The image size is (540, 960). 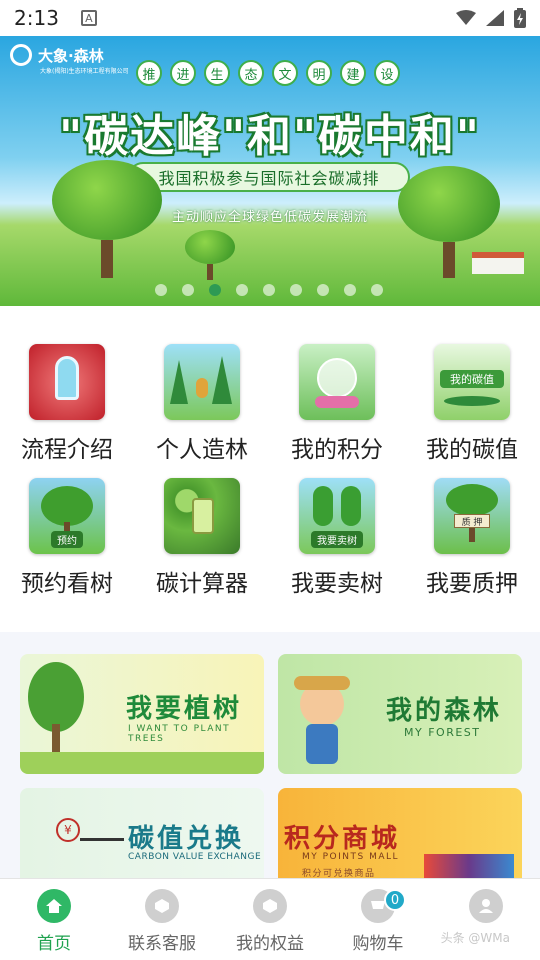 What do you see at coordinates (195, 857) in the screenshot?
I see `card-subtitle: CARBON VALUE EXCHANGE` at bounding box center [195, 857].